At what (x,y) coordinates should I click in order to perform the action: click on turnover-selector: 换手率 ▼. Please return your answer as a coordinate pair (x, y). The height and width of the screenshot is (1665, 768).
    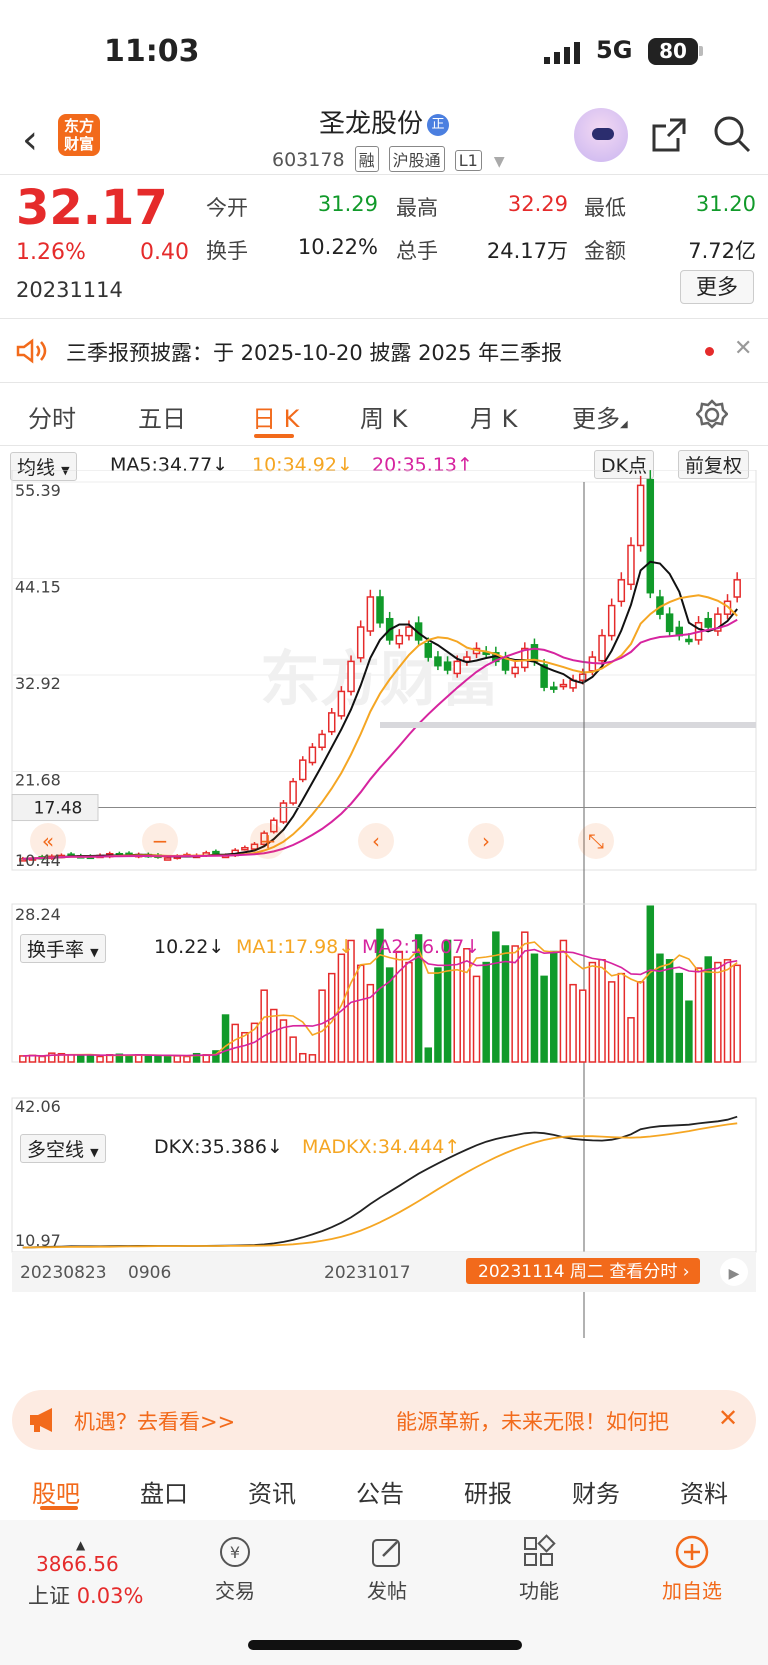
    Looking at the image, I should click on (63, 948).